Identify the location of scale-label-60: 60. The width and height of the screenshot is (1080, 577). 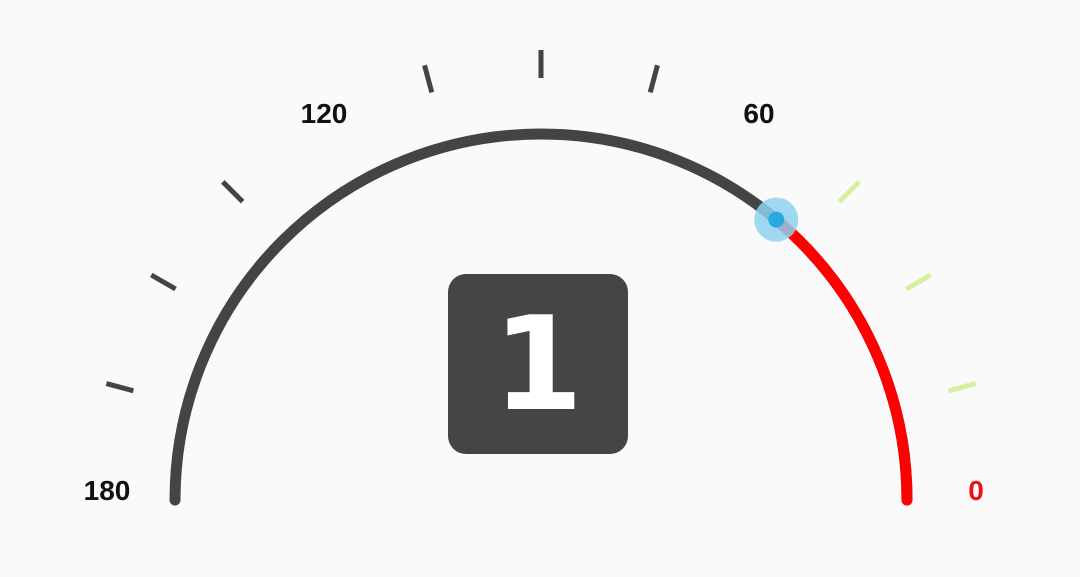
(758, 113).